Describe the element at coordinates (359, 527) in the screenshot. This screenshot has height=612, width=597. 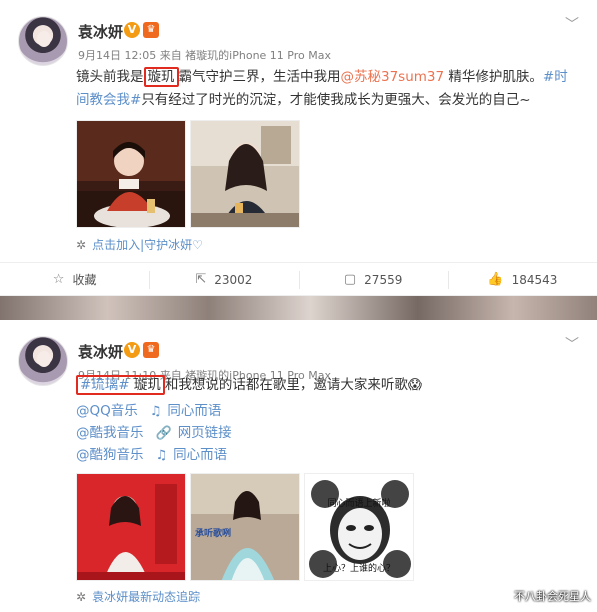
I see `post-image: 同心而语上新啦 上心？上谁的心？` at that location.